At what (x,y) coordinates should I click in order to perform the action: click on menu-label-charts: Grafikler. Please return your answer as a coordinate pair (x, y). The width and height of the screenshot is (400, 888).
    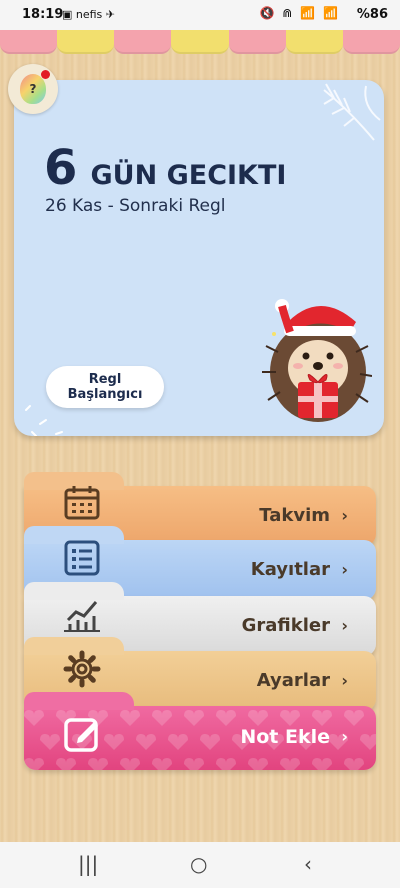
    Looking at the image, I should click on (285, 625).